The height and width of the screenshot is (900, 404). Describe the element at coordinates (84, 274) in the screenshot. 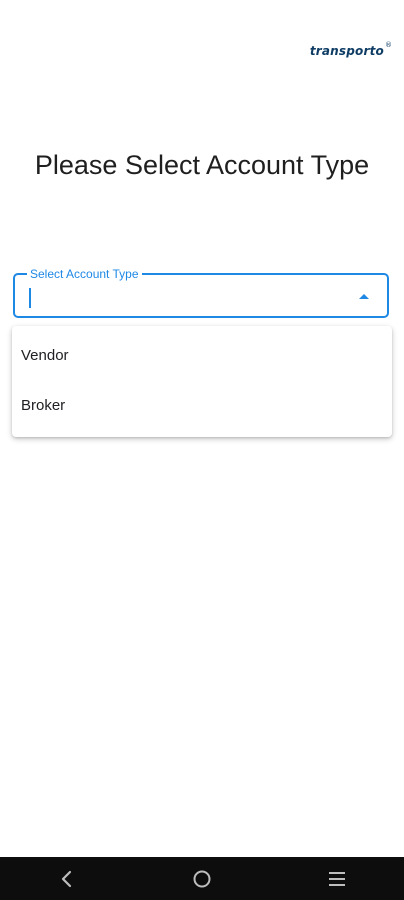

I see `account-type-label: Select Account Type` at that location.